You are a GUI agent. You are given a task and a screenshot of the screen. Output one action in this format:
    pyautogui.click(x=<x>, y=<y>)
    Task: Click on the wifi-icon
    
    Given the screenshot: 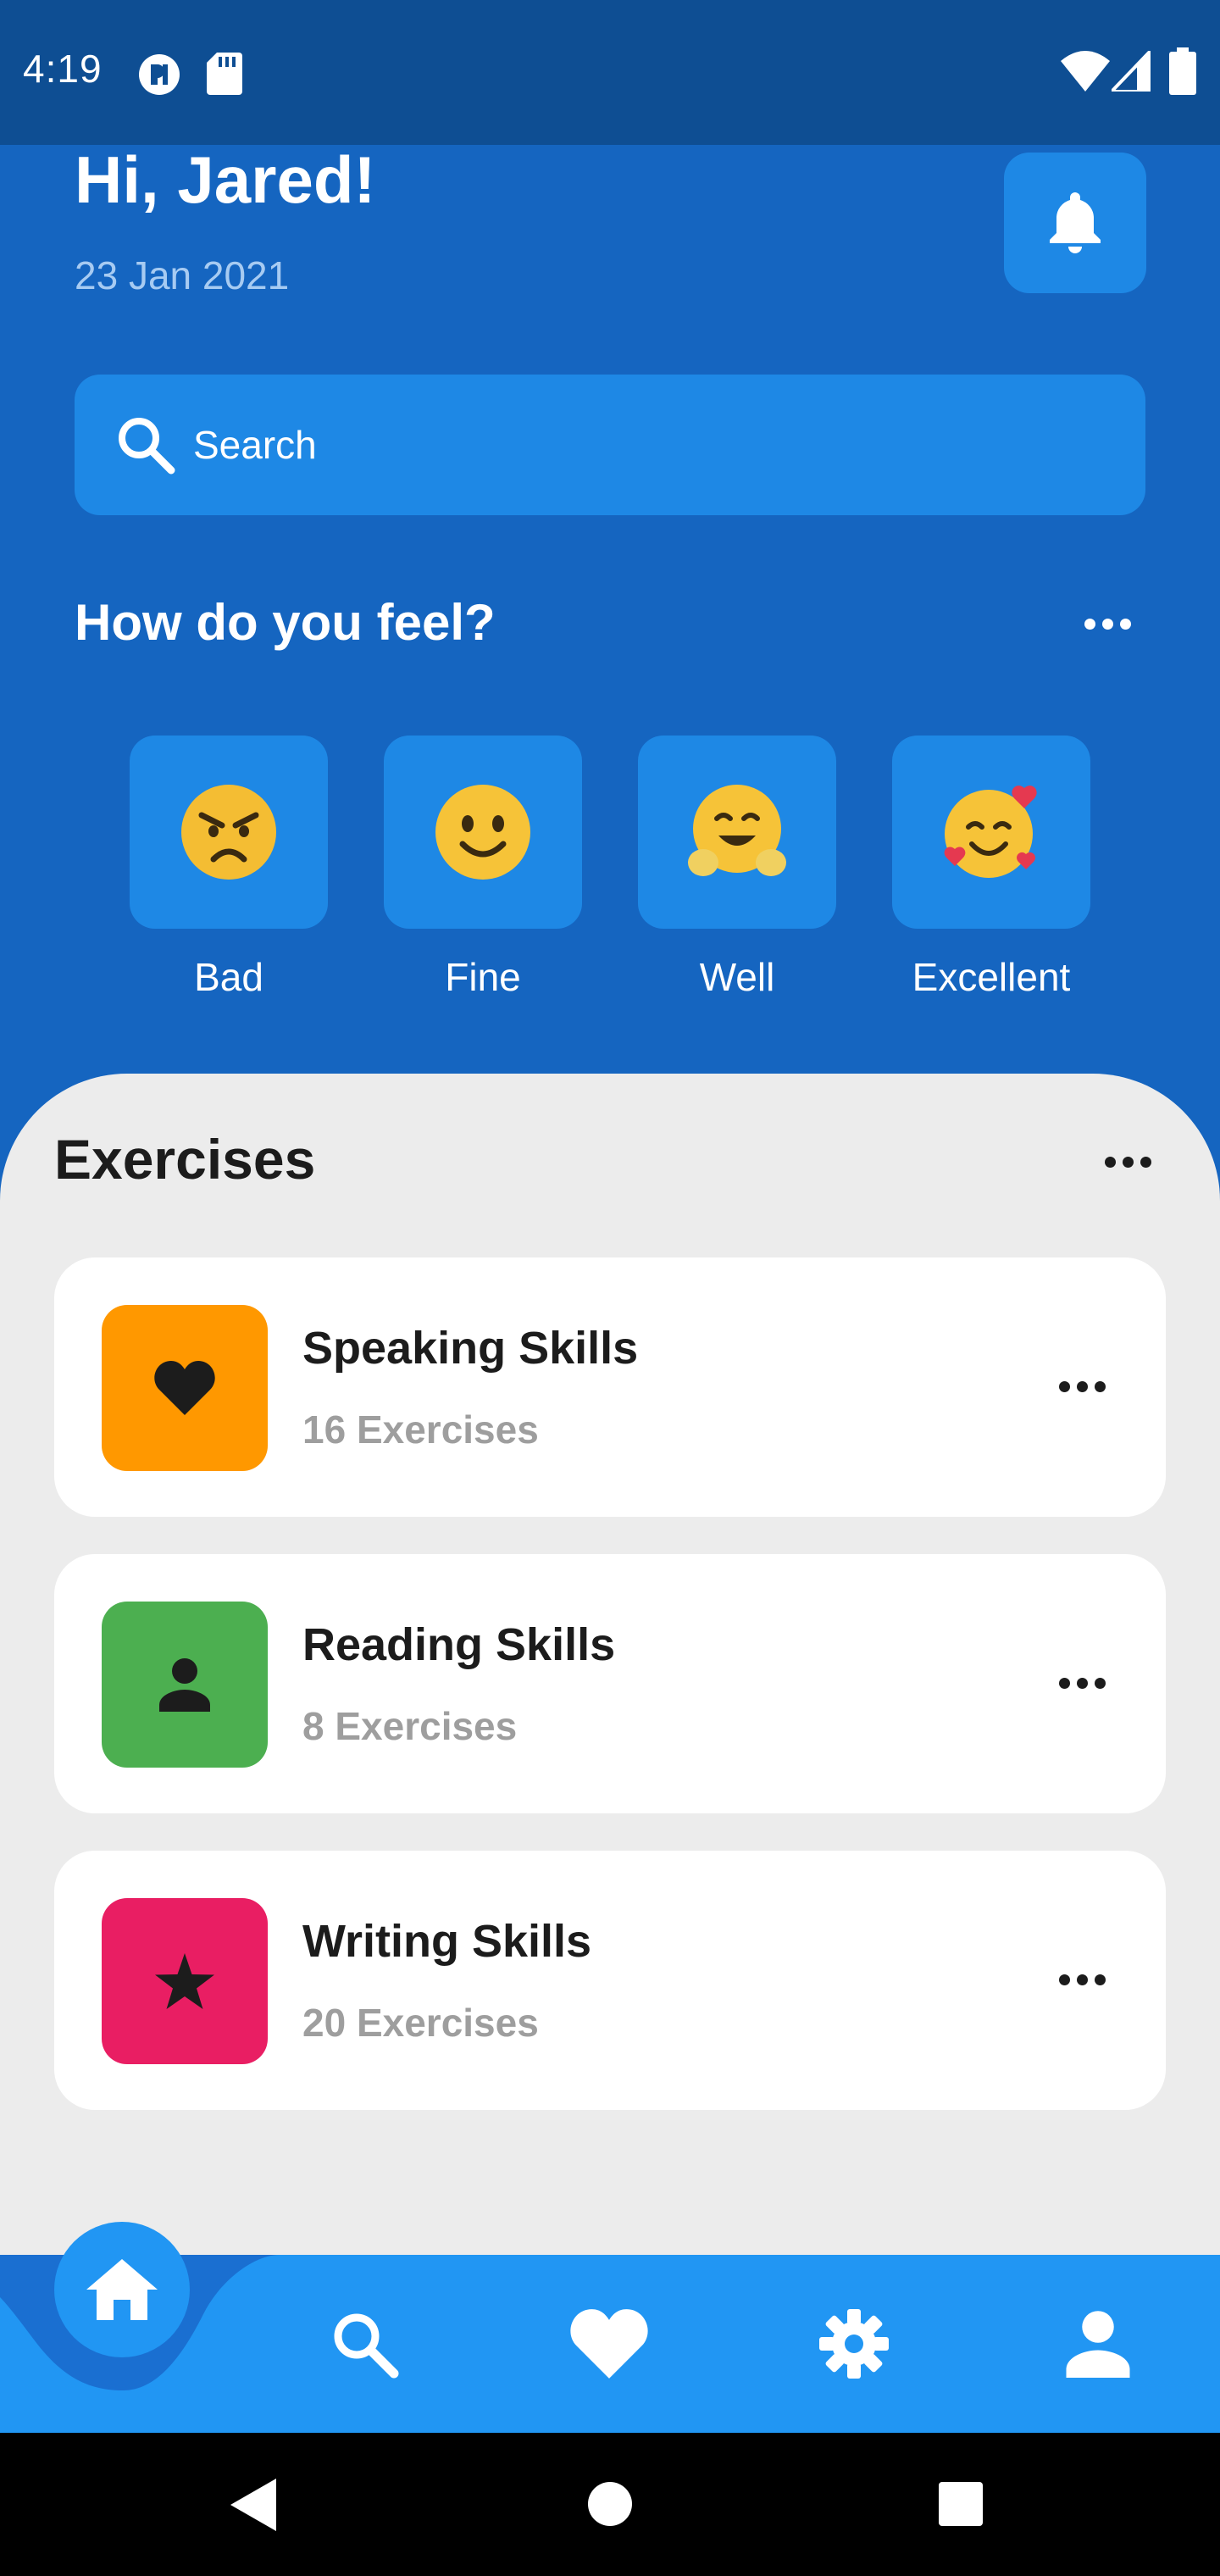 What is the action you would take?
    pyautogui.click(x=1085, y=71)
    